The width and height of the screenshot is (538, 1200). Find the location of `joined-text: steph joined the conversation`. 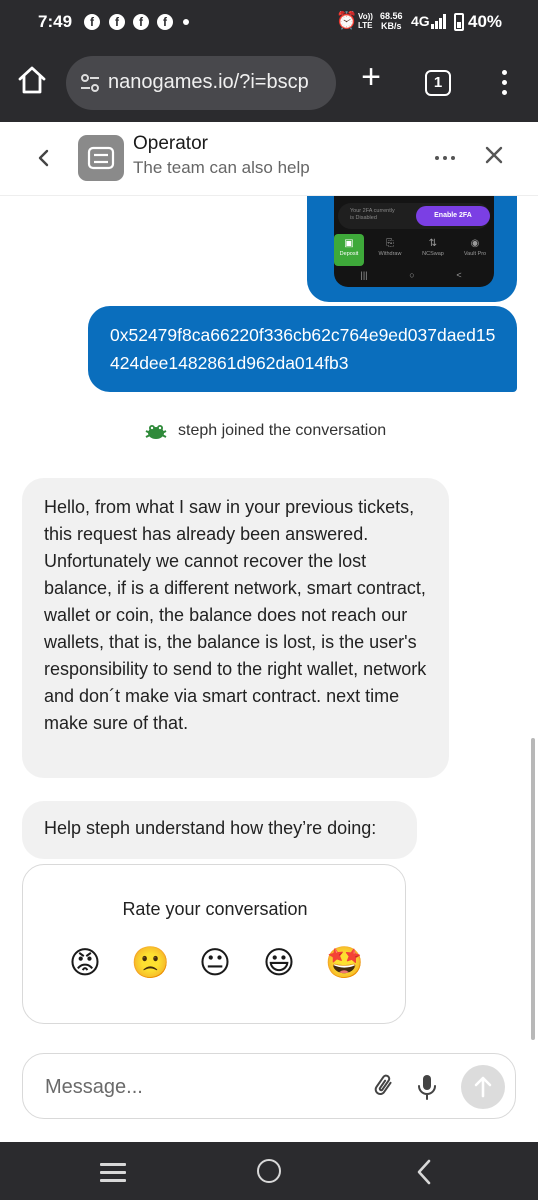

joined-text: steph joined the conversation is located at coordinates (282, 430).